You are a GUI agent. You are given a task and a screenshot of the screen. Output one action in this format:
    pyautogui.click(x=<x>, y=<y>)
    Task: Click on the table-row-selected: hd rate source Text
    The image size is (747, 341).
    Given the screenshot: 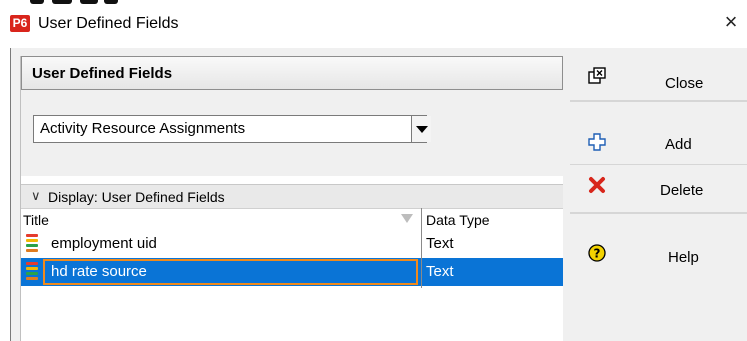 What is the action you would take?
    pyautogui.click(x=292, y=272)
    